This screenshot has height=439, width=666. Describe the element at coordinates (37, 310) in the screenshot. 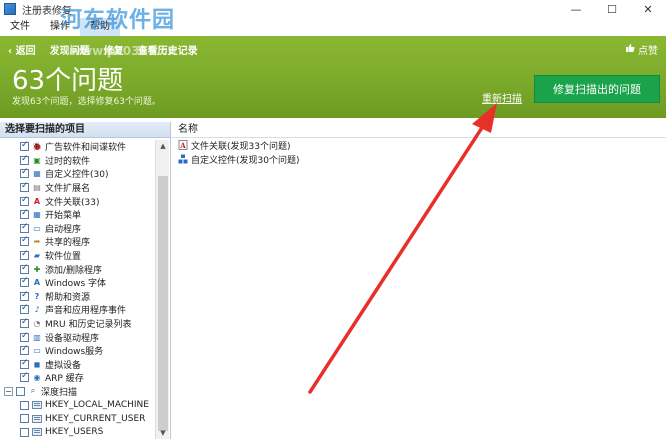

I see `sound-icon: ♪` at that location.